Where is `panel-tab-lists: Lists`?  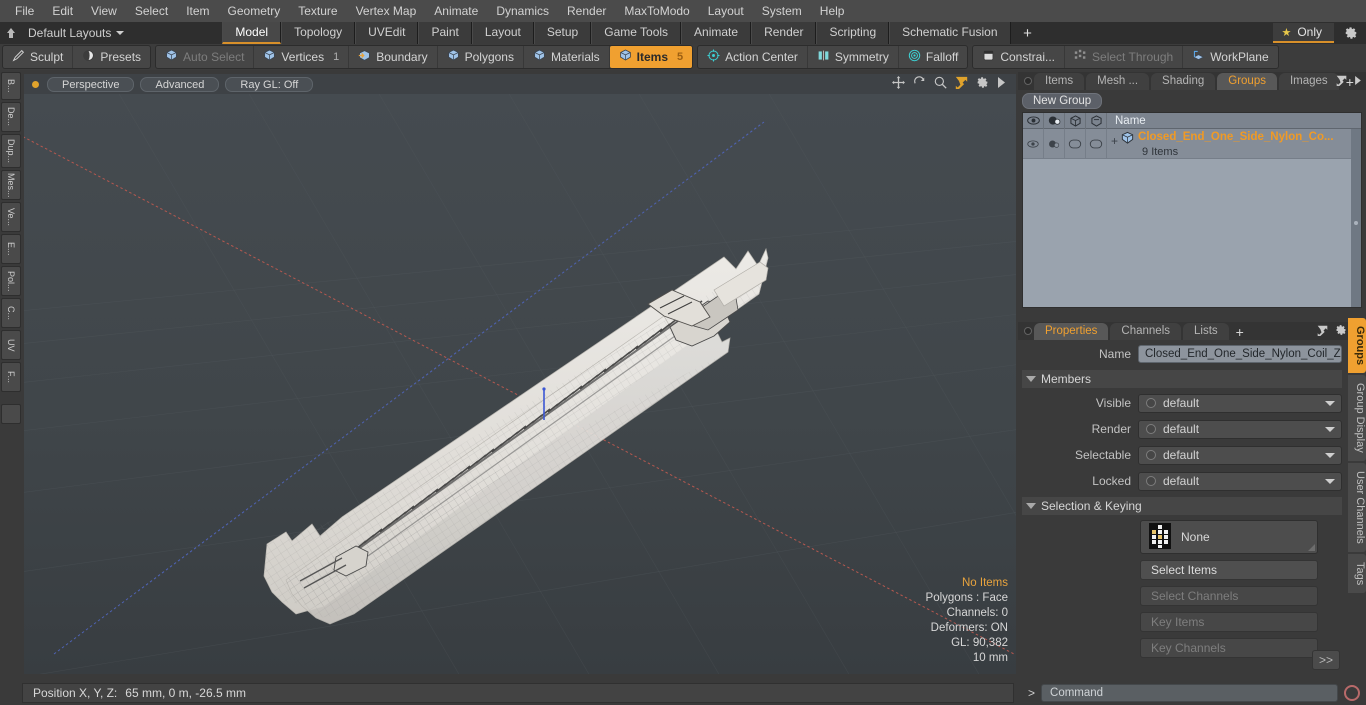
panel-tab-lists: Lists is located at coordinates (1206, 331).